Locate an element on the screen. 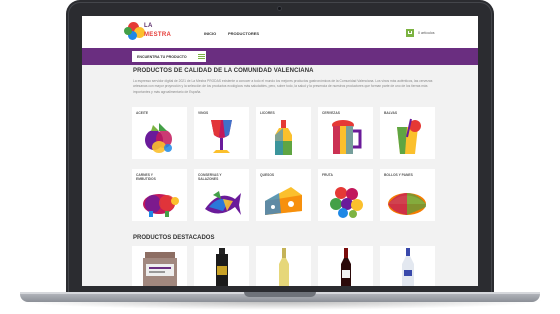 The width and height of the screenshot is (560, 314). category-tile-fruta: FRUTA is located at coordinates (345, 195).